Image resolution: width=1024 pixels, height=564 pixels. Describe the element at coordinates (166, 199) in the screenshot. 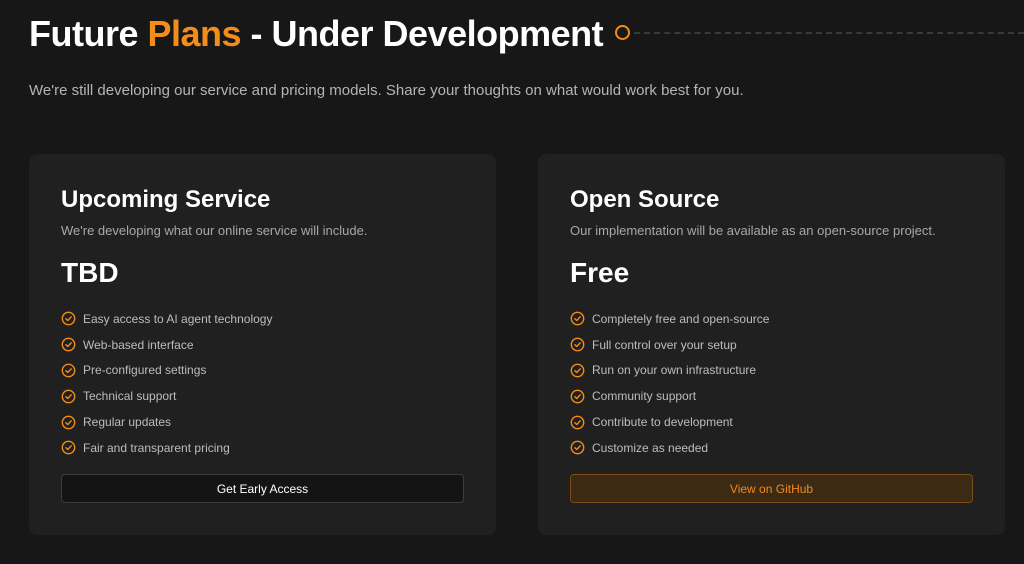

I see `card-title: Upcoming Service` at that location.